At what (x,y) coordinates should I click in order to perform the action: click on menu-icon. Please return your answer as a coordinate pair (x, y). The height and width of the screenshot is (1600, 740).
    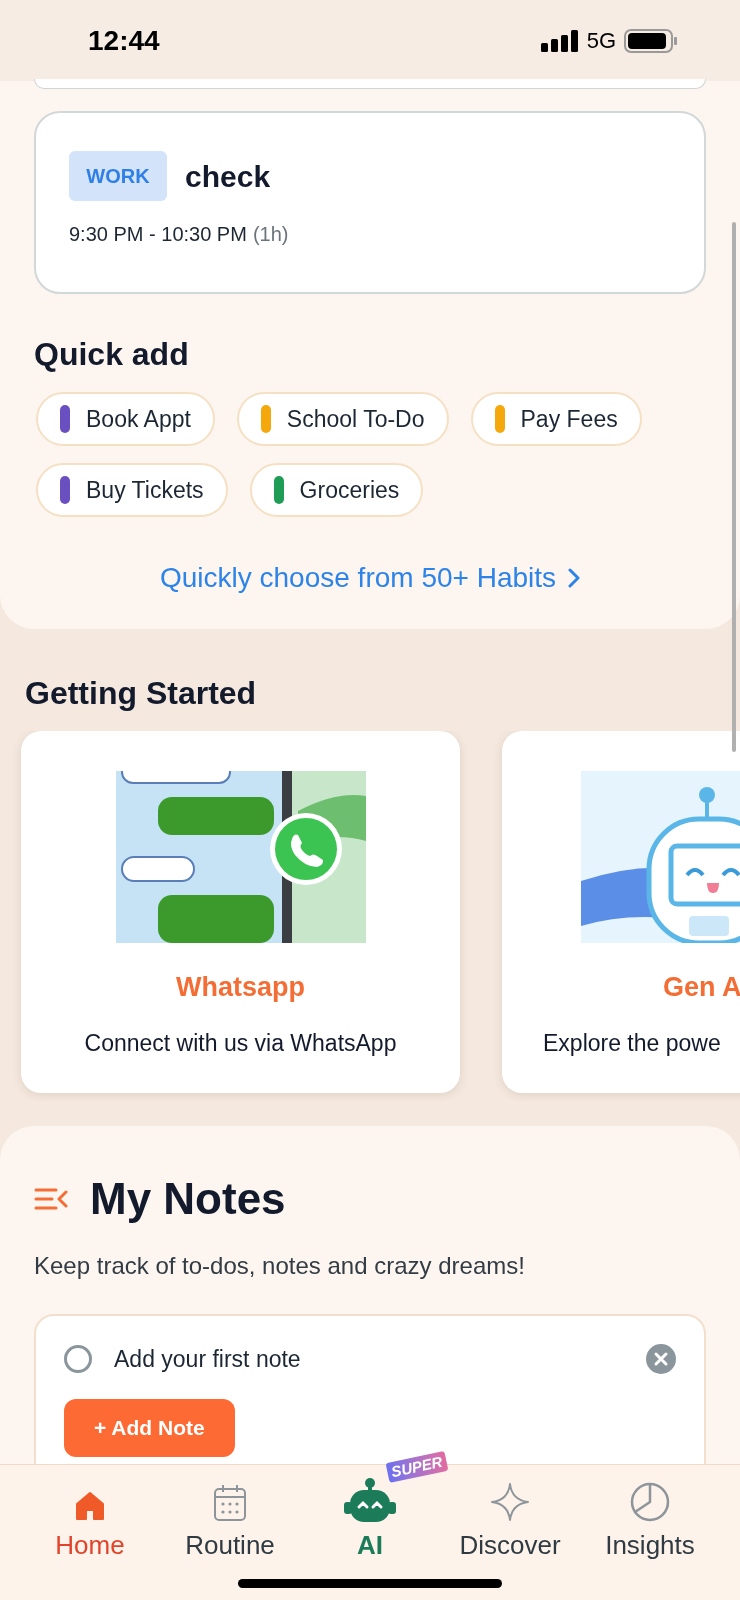
    Looking at the image, I should click on (51, 1199).